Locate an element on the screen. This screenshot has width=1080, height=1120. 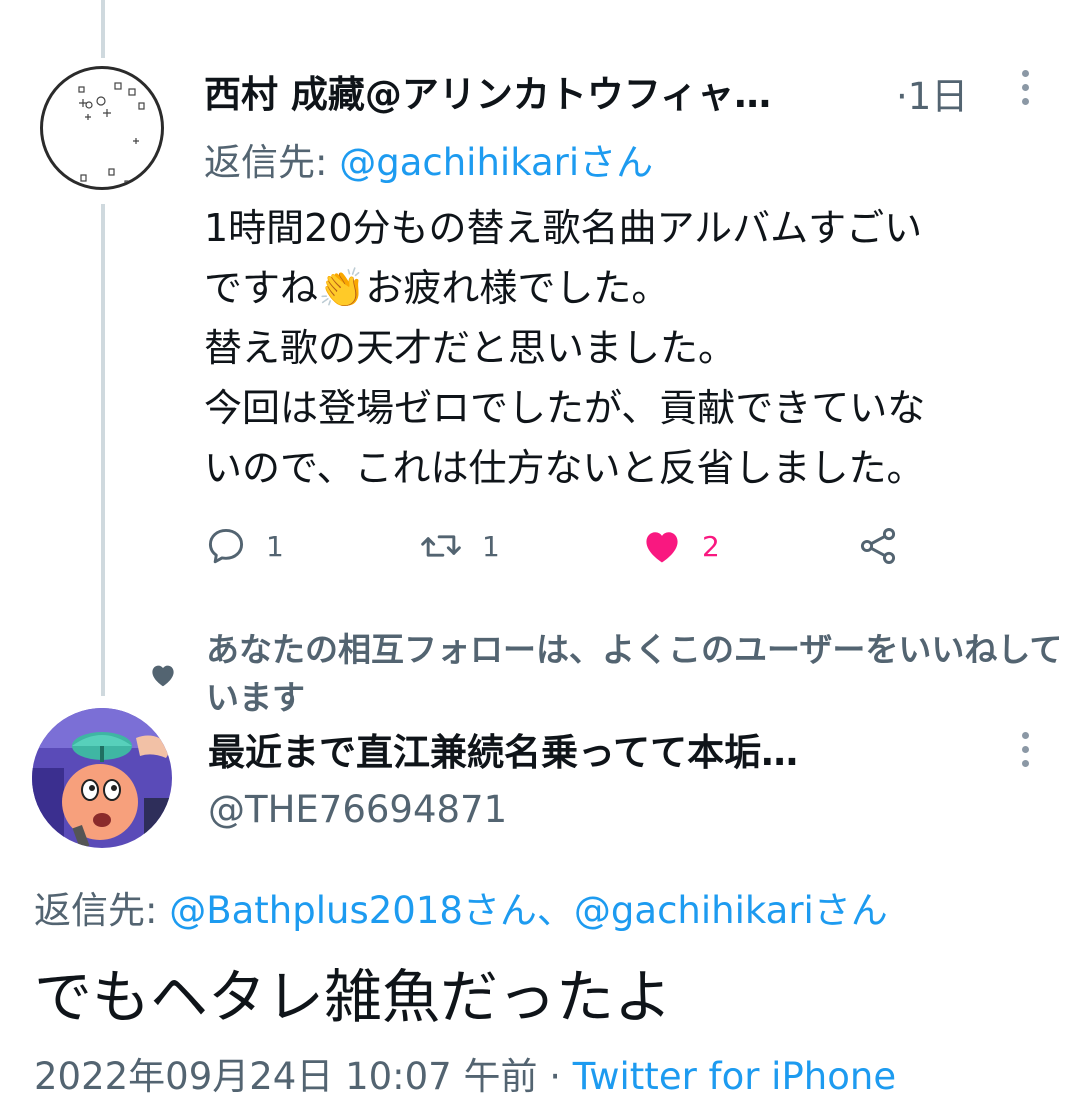
mention-link: @Bathplus2018さん is located at coordinates (353, 910).